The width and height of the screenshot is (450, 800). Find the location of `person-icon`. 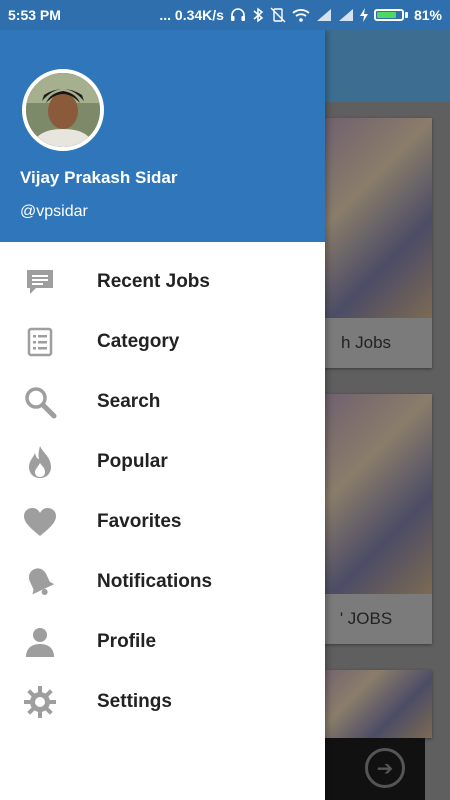

person-icon is located at coordinates (40, 642).